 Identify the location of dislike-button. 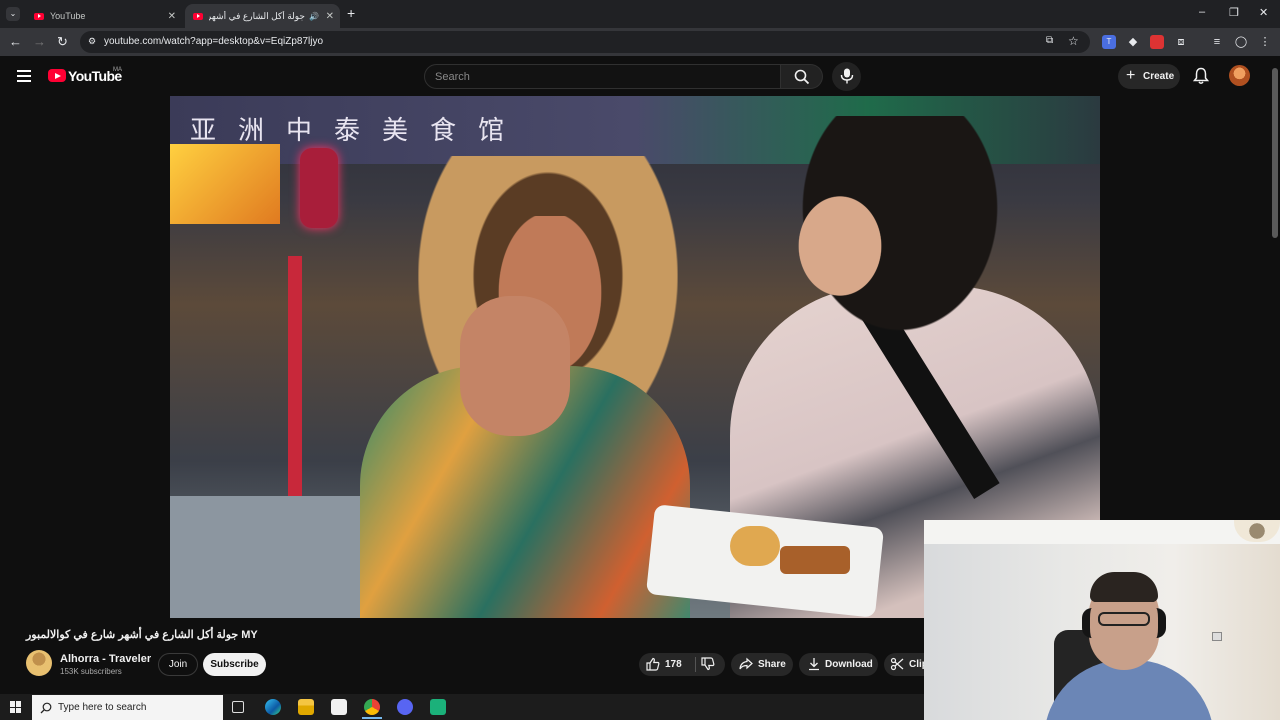
(710, 664).